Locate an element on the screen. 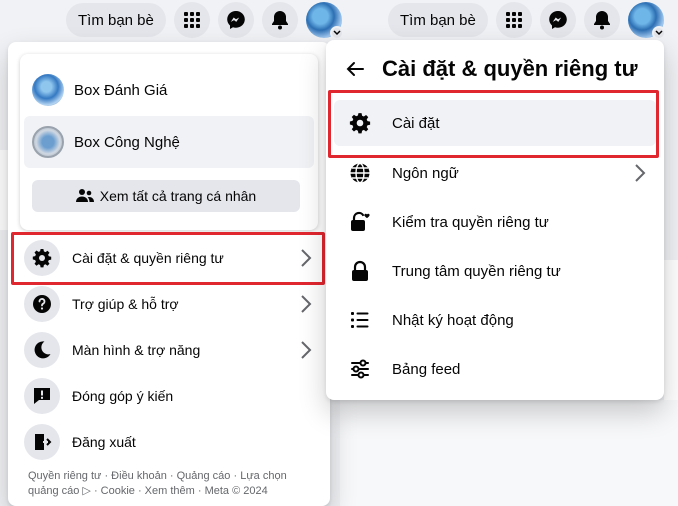 The height and width of the screenshot is (506, 678). settings-item-language: Ngôn ngữ is located at coordinates (495, 173).